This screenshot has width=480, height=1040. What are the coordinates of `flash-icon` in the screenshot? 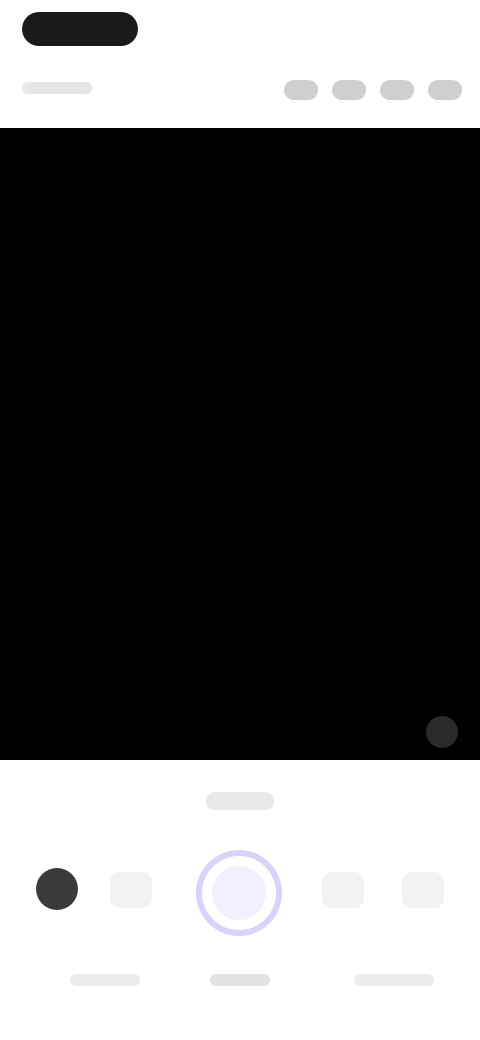 It's located at (301, 90).